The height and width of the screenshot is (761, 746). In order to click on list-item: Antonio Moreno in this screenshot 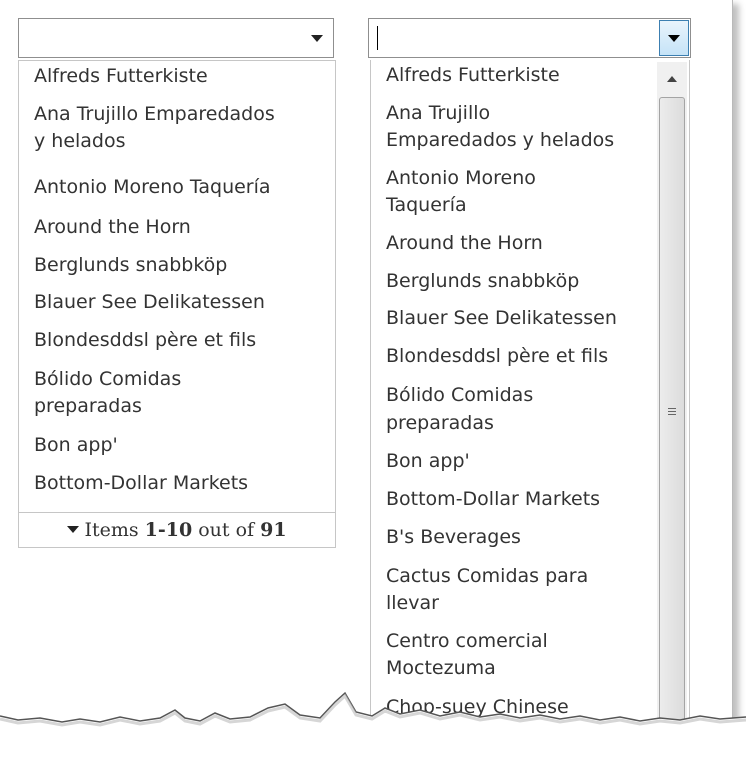, I will do `click(461, 178)`.